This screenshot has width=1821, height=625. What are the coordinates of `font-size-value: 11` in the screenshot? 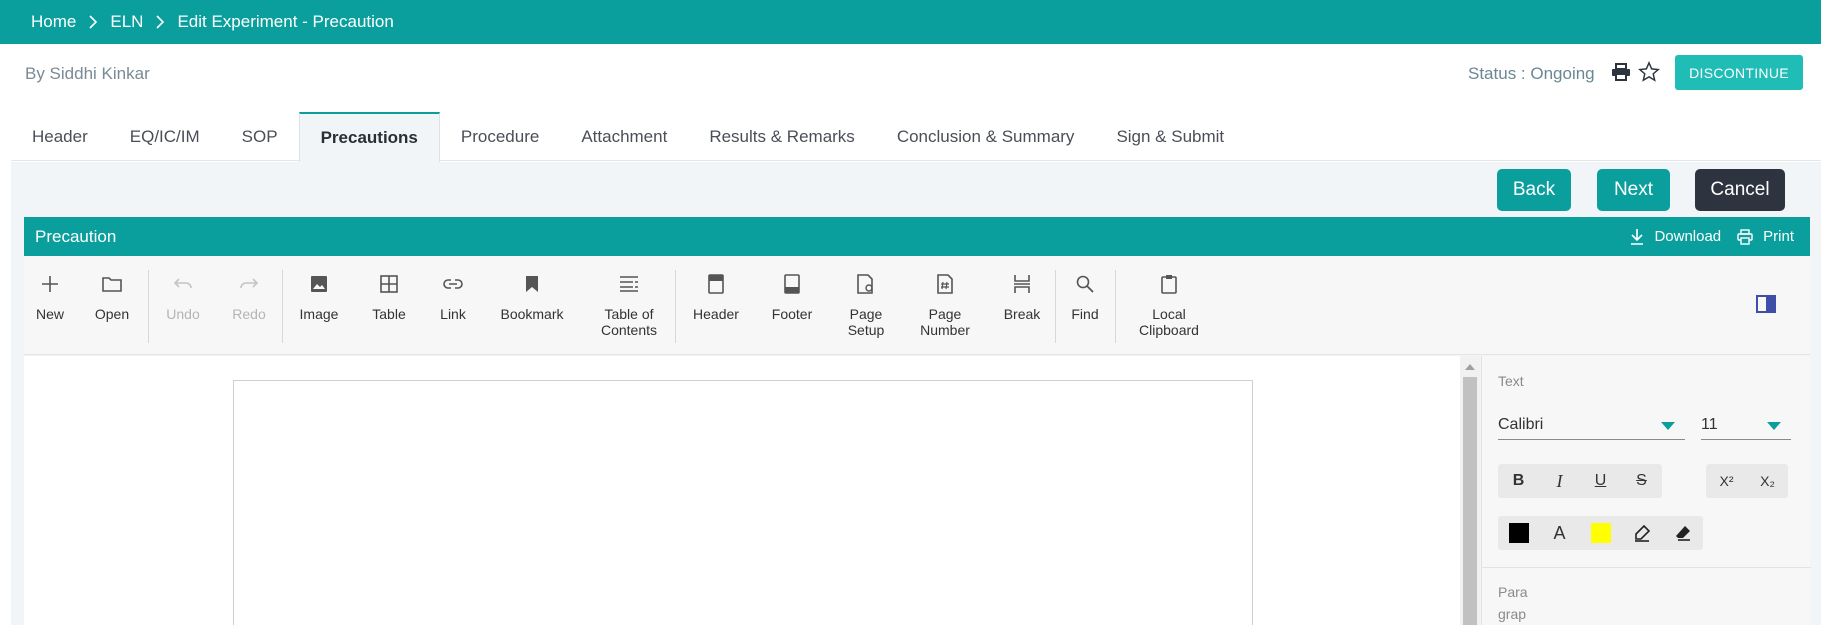 It's located at (1709, 424).